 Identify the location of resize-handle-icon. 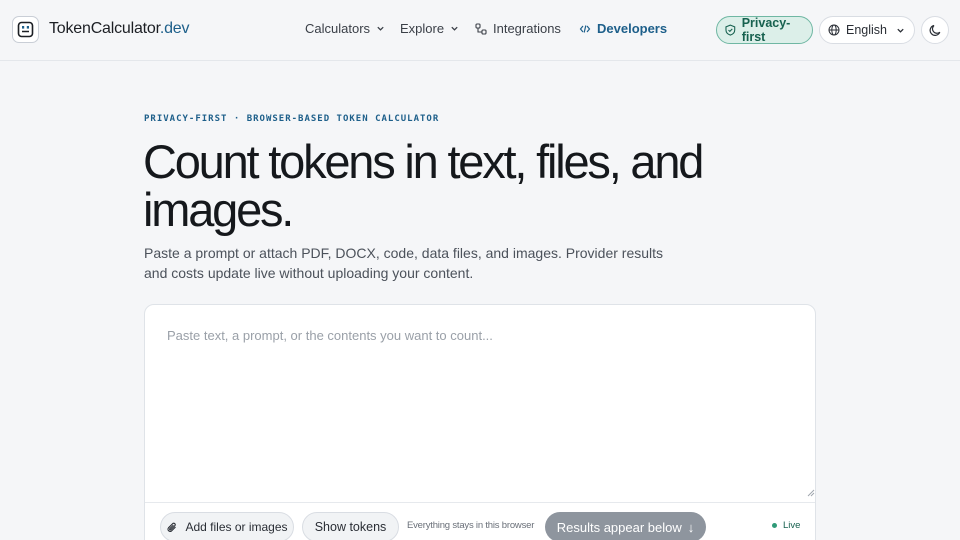
(811, 493).